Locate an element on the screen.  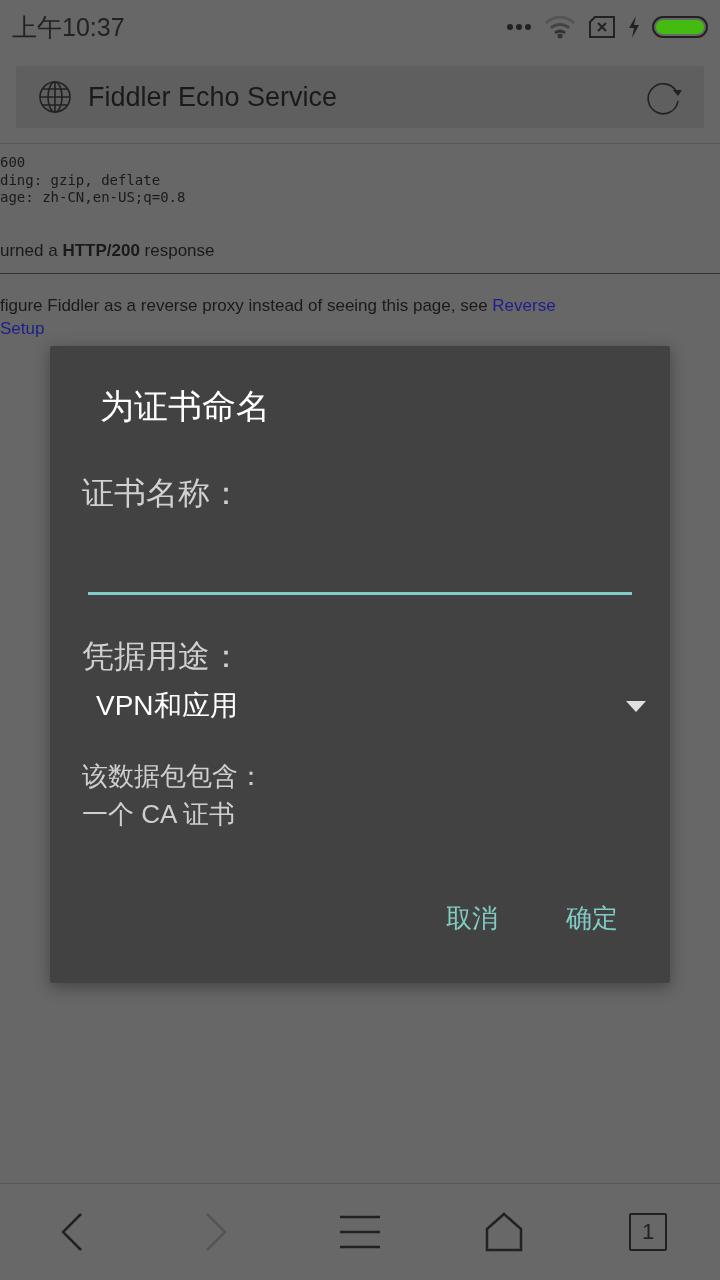
field-label: 凭据用途： is located at coordinates (162, 656).